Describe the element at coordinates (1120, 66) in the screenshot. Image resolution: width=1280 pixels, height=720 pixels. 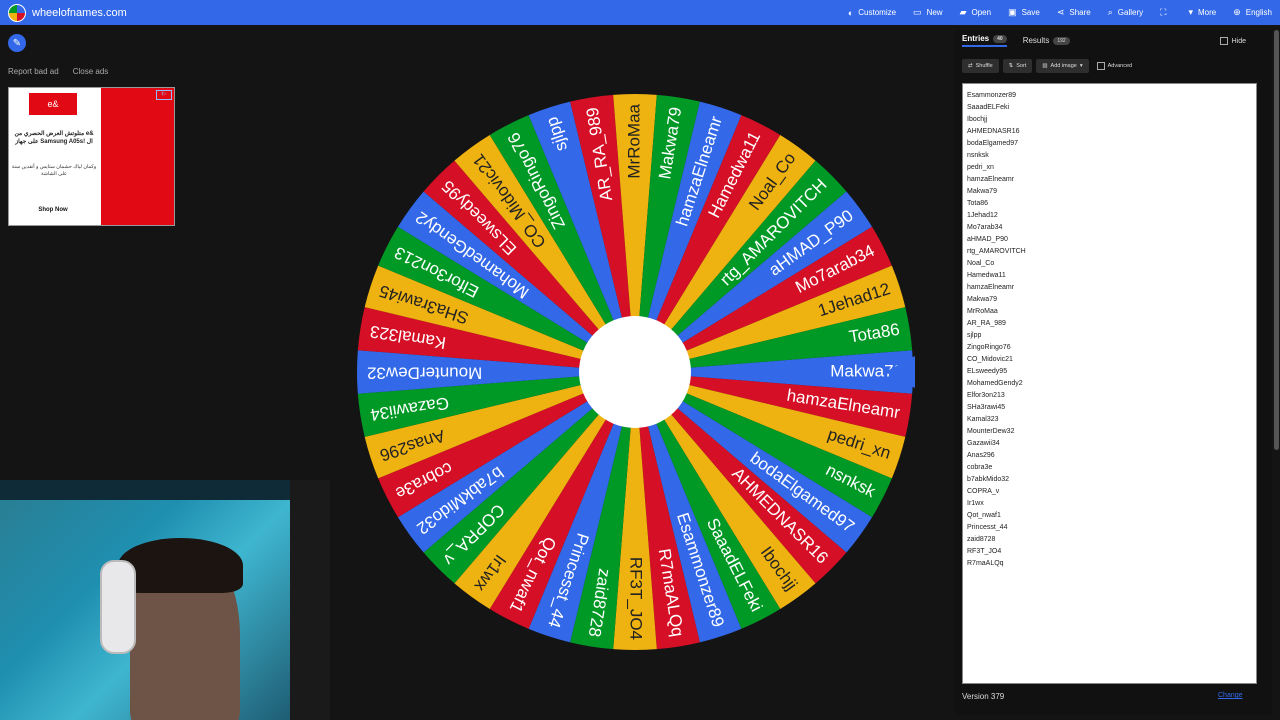
I see `advanced-label: Advanced` at that location.